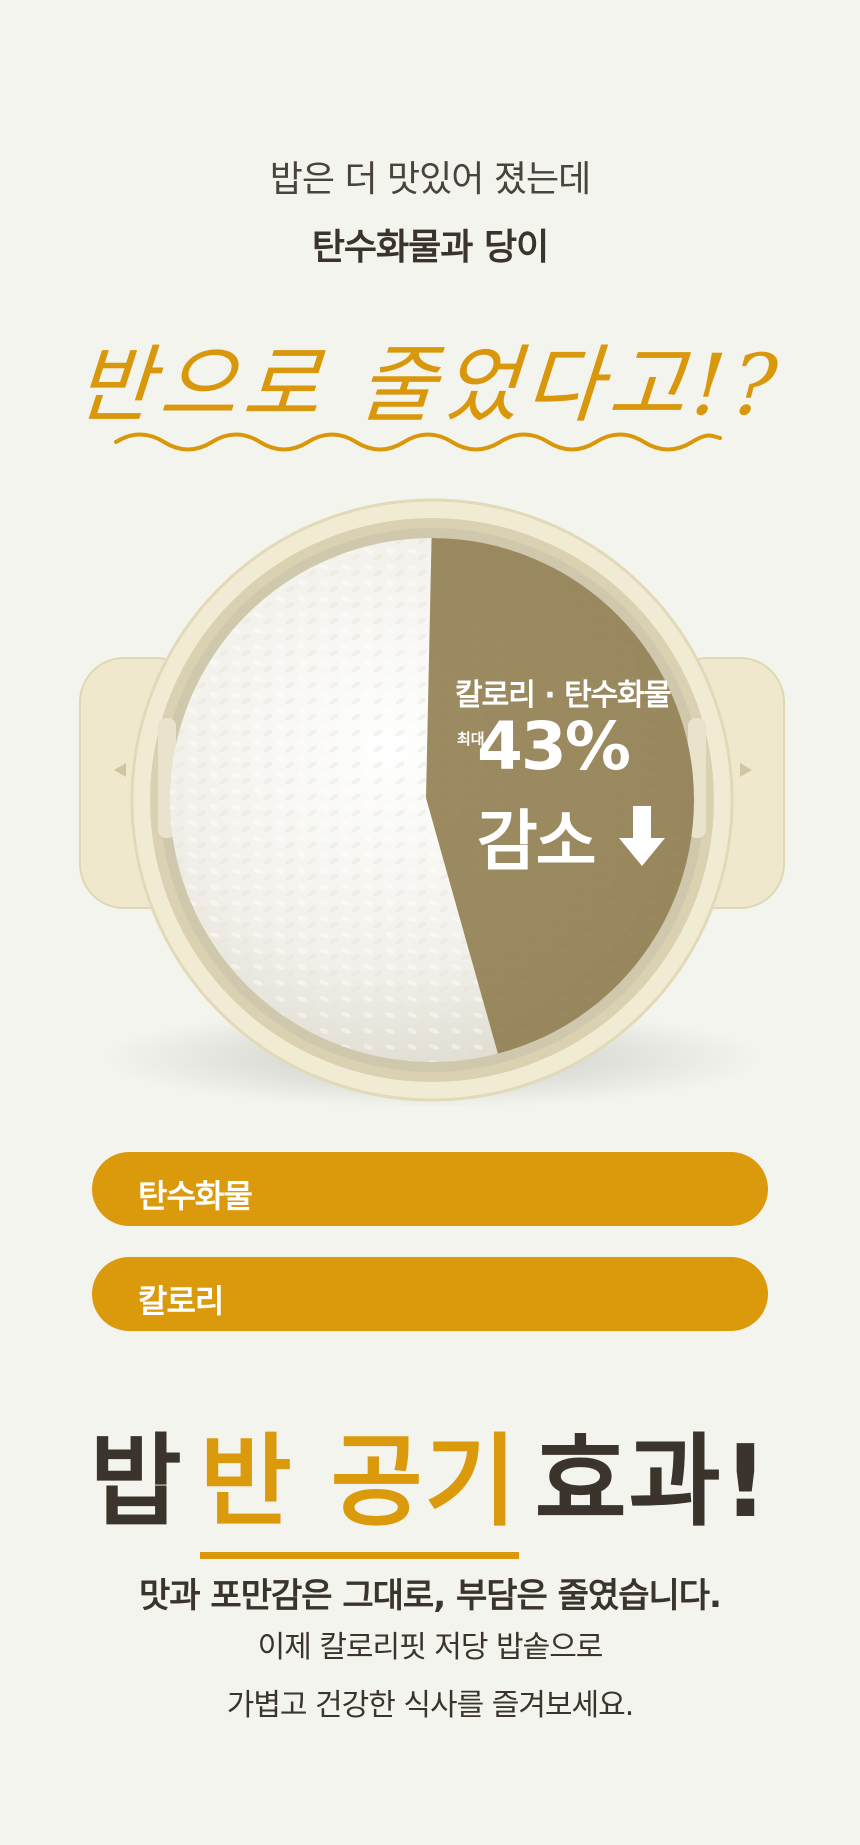 This screenshot has width=860, height=1845. I want to click on headline-after: 효과!, so click(652, 1481).